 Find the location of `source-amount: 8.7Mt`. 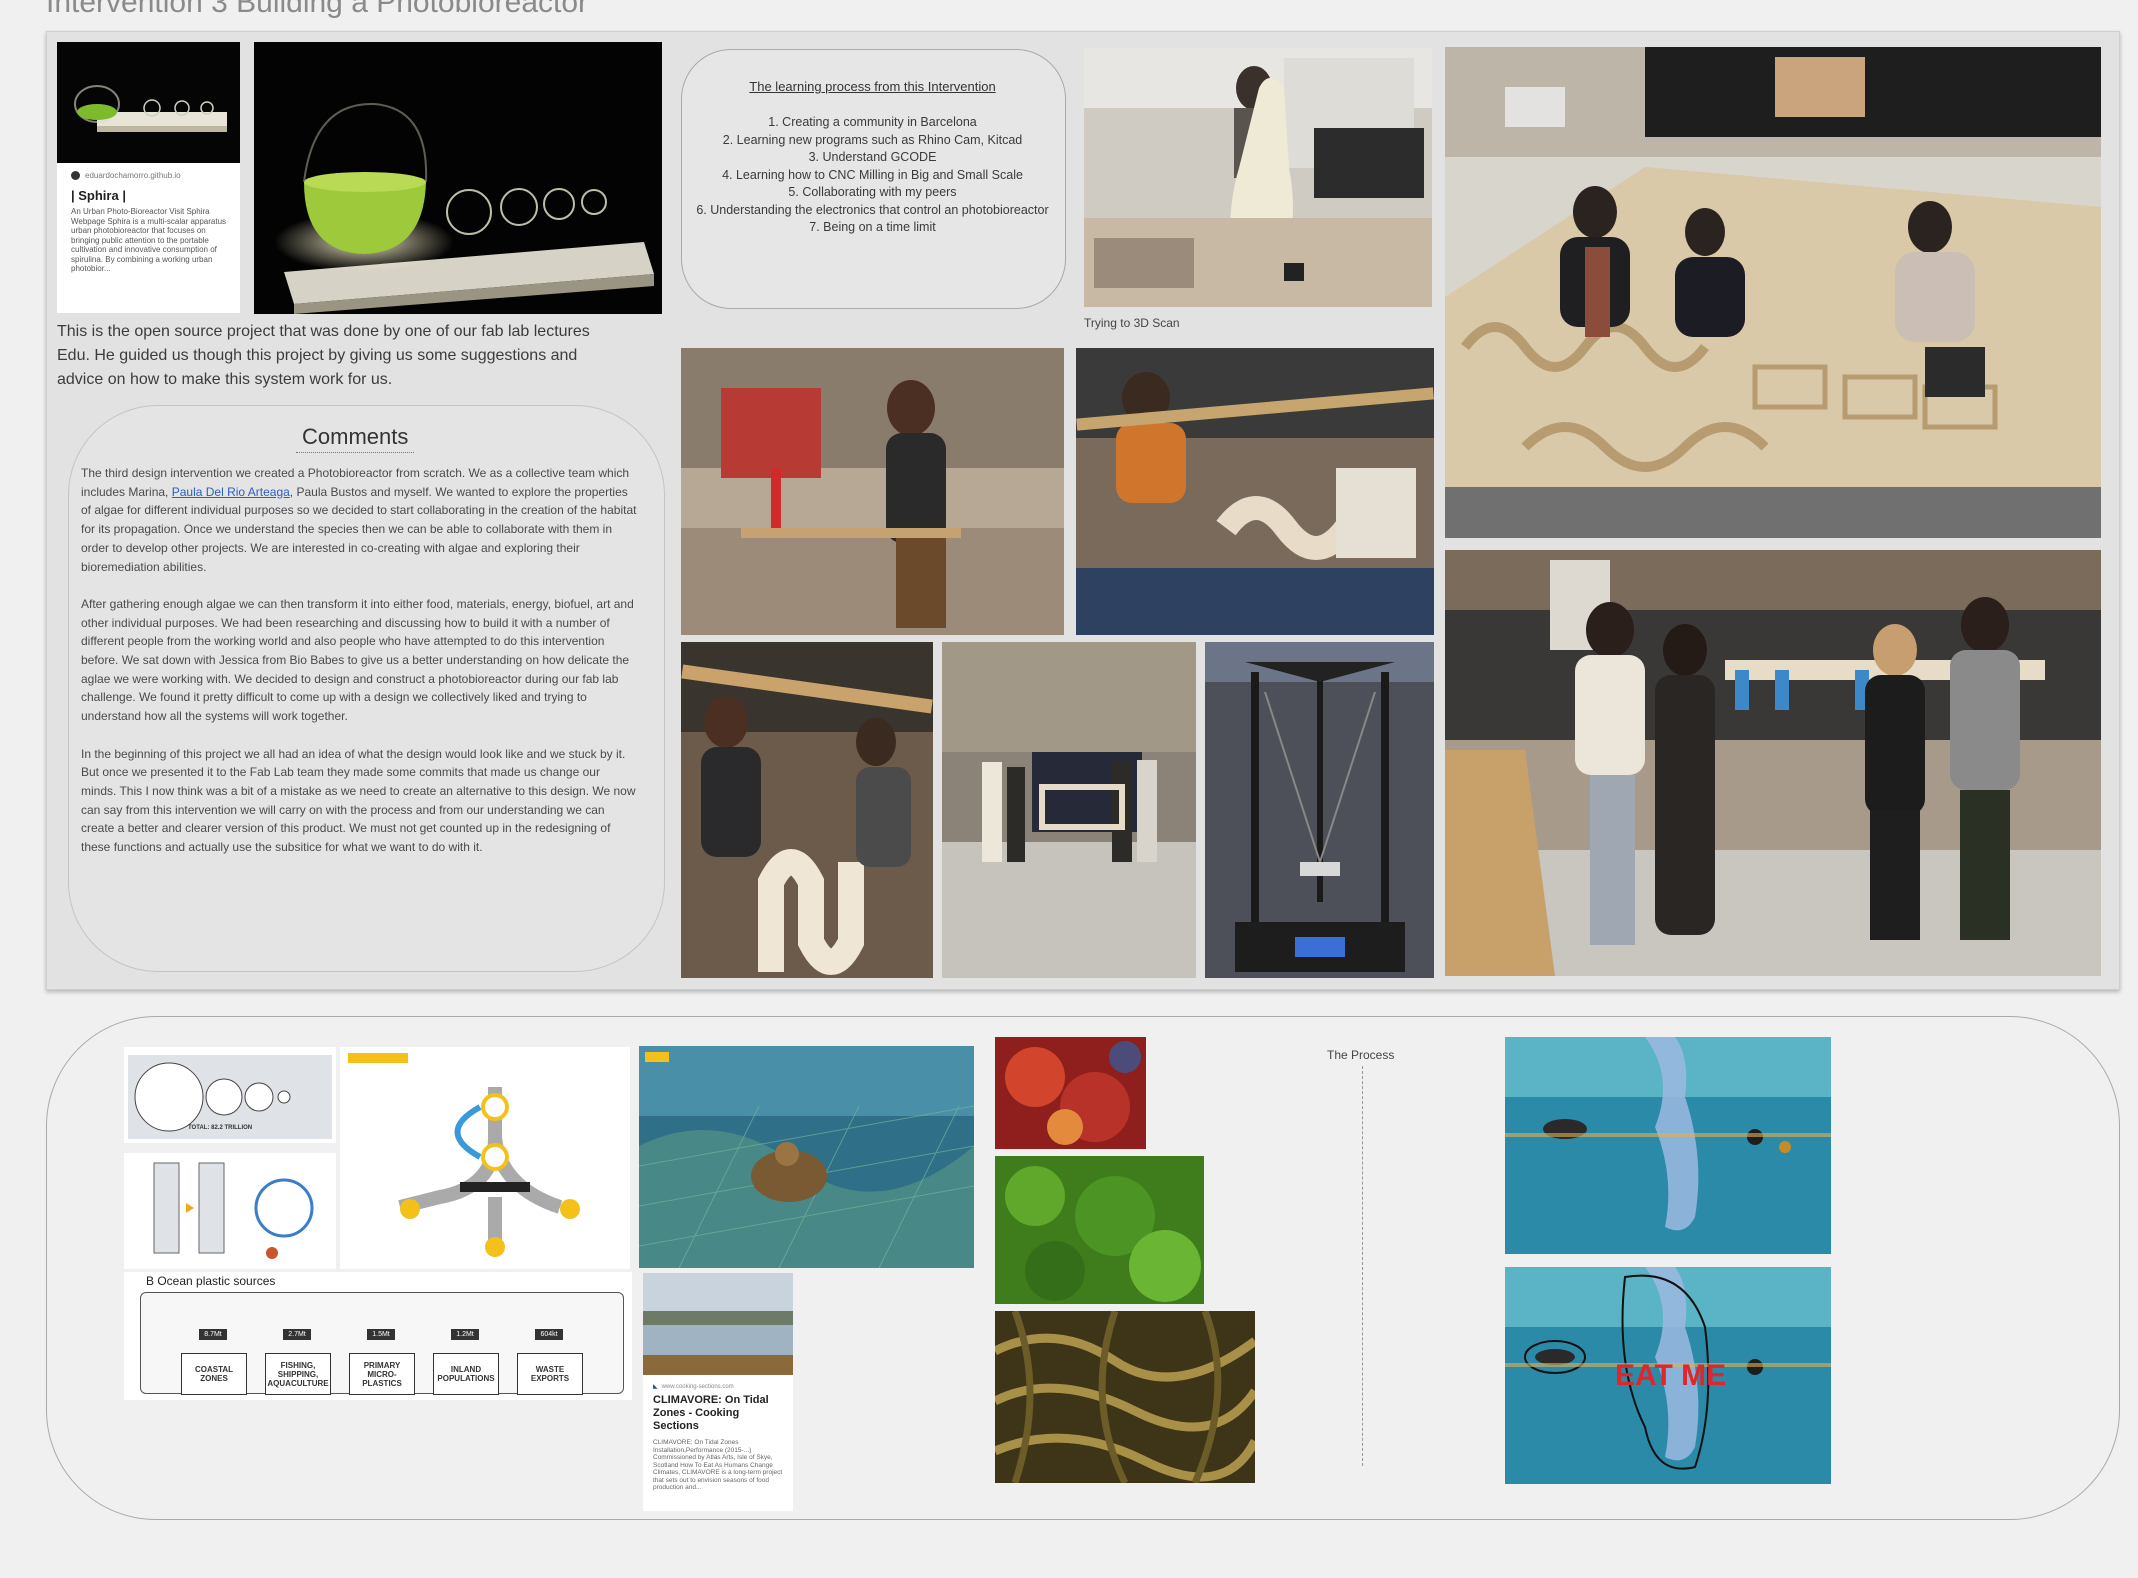

source-amount: 8.7Mt is located at coordinates (213, 1334).